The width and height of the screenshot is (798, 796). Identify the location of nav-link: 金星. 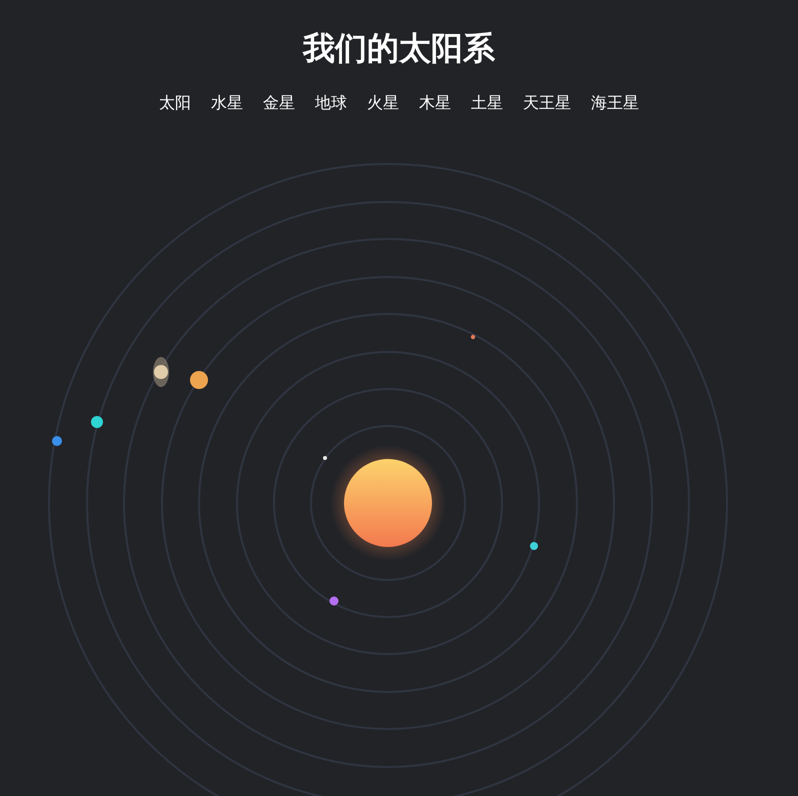
(279, 103).